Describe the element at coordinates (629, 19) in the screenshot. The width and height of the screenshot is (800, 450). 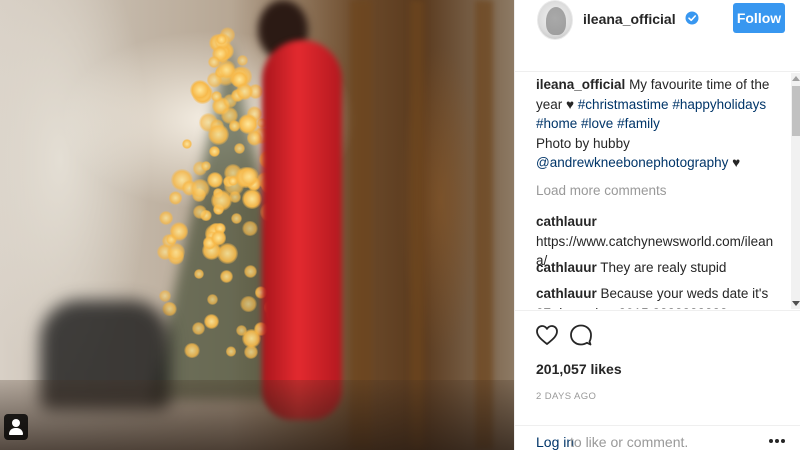
I see `post-username: ileana_official` at that location.